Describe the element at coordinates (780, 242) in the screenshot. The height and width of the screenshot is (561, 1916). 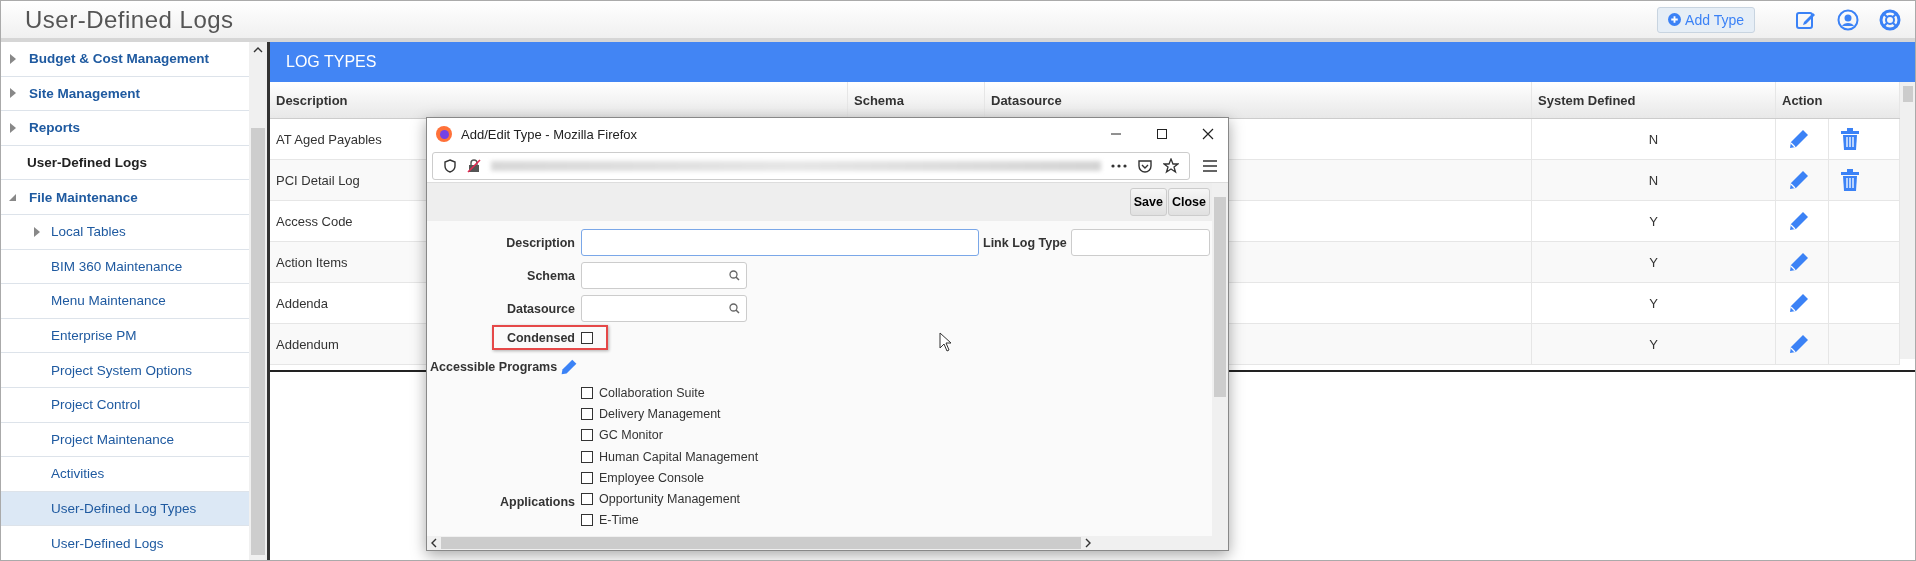
I see `description-field` at that location.